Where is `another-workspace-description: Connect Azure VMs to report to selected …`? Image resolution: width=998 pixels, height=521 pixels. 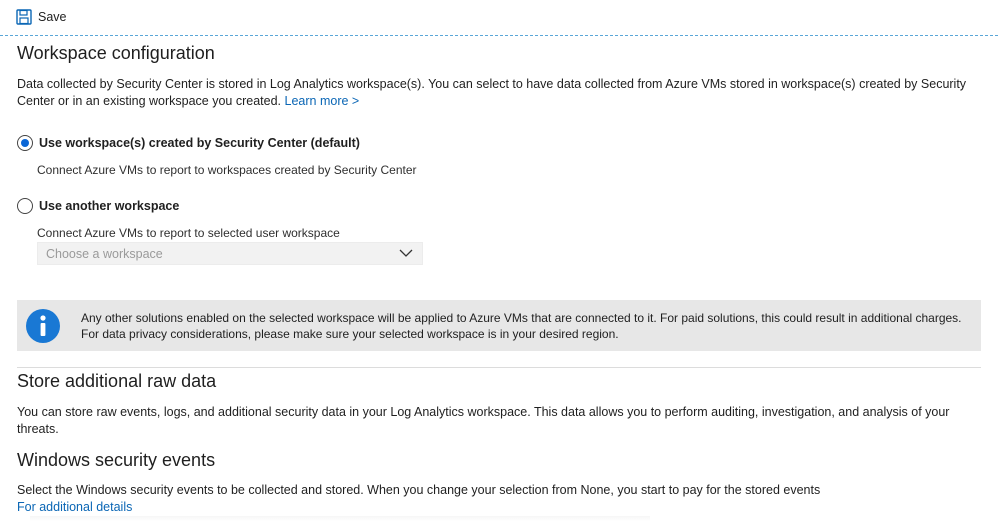 another-workspace-description: Connect Azure VMs to report to selected … is located at coordinates (188, 233).